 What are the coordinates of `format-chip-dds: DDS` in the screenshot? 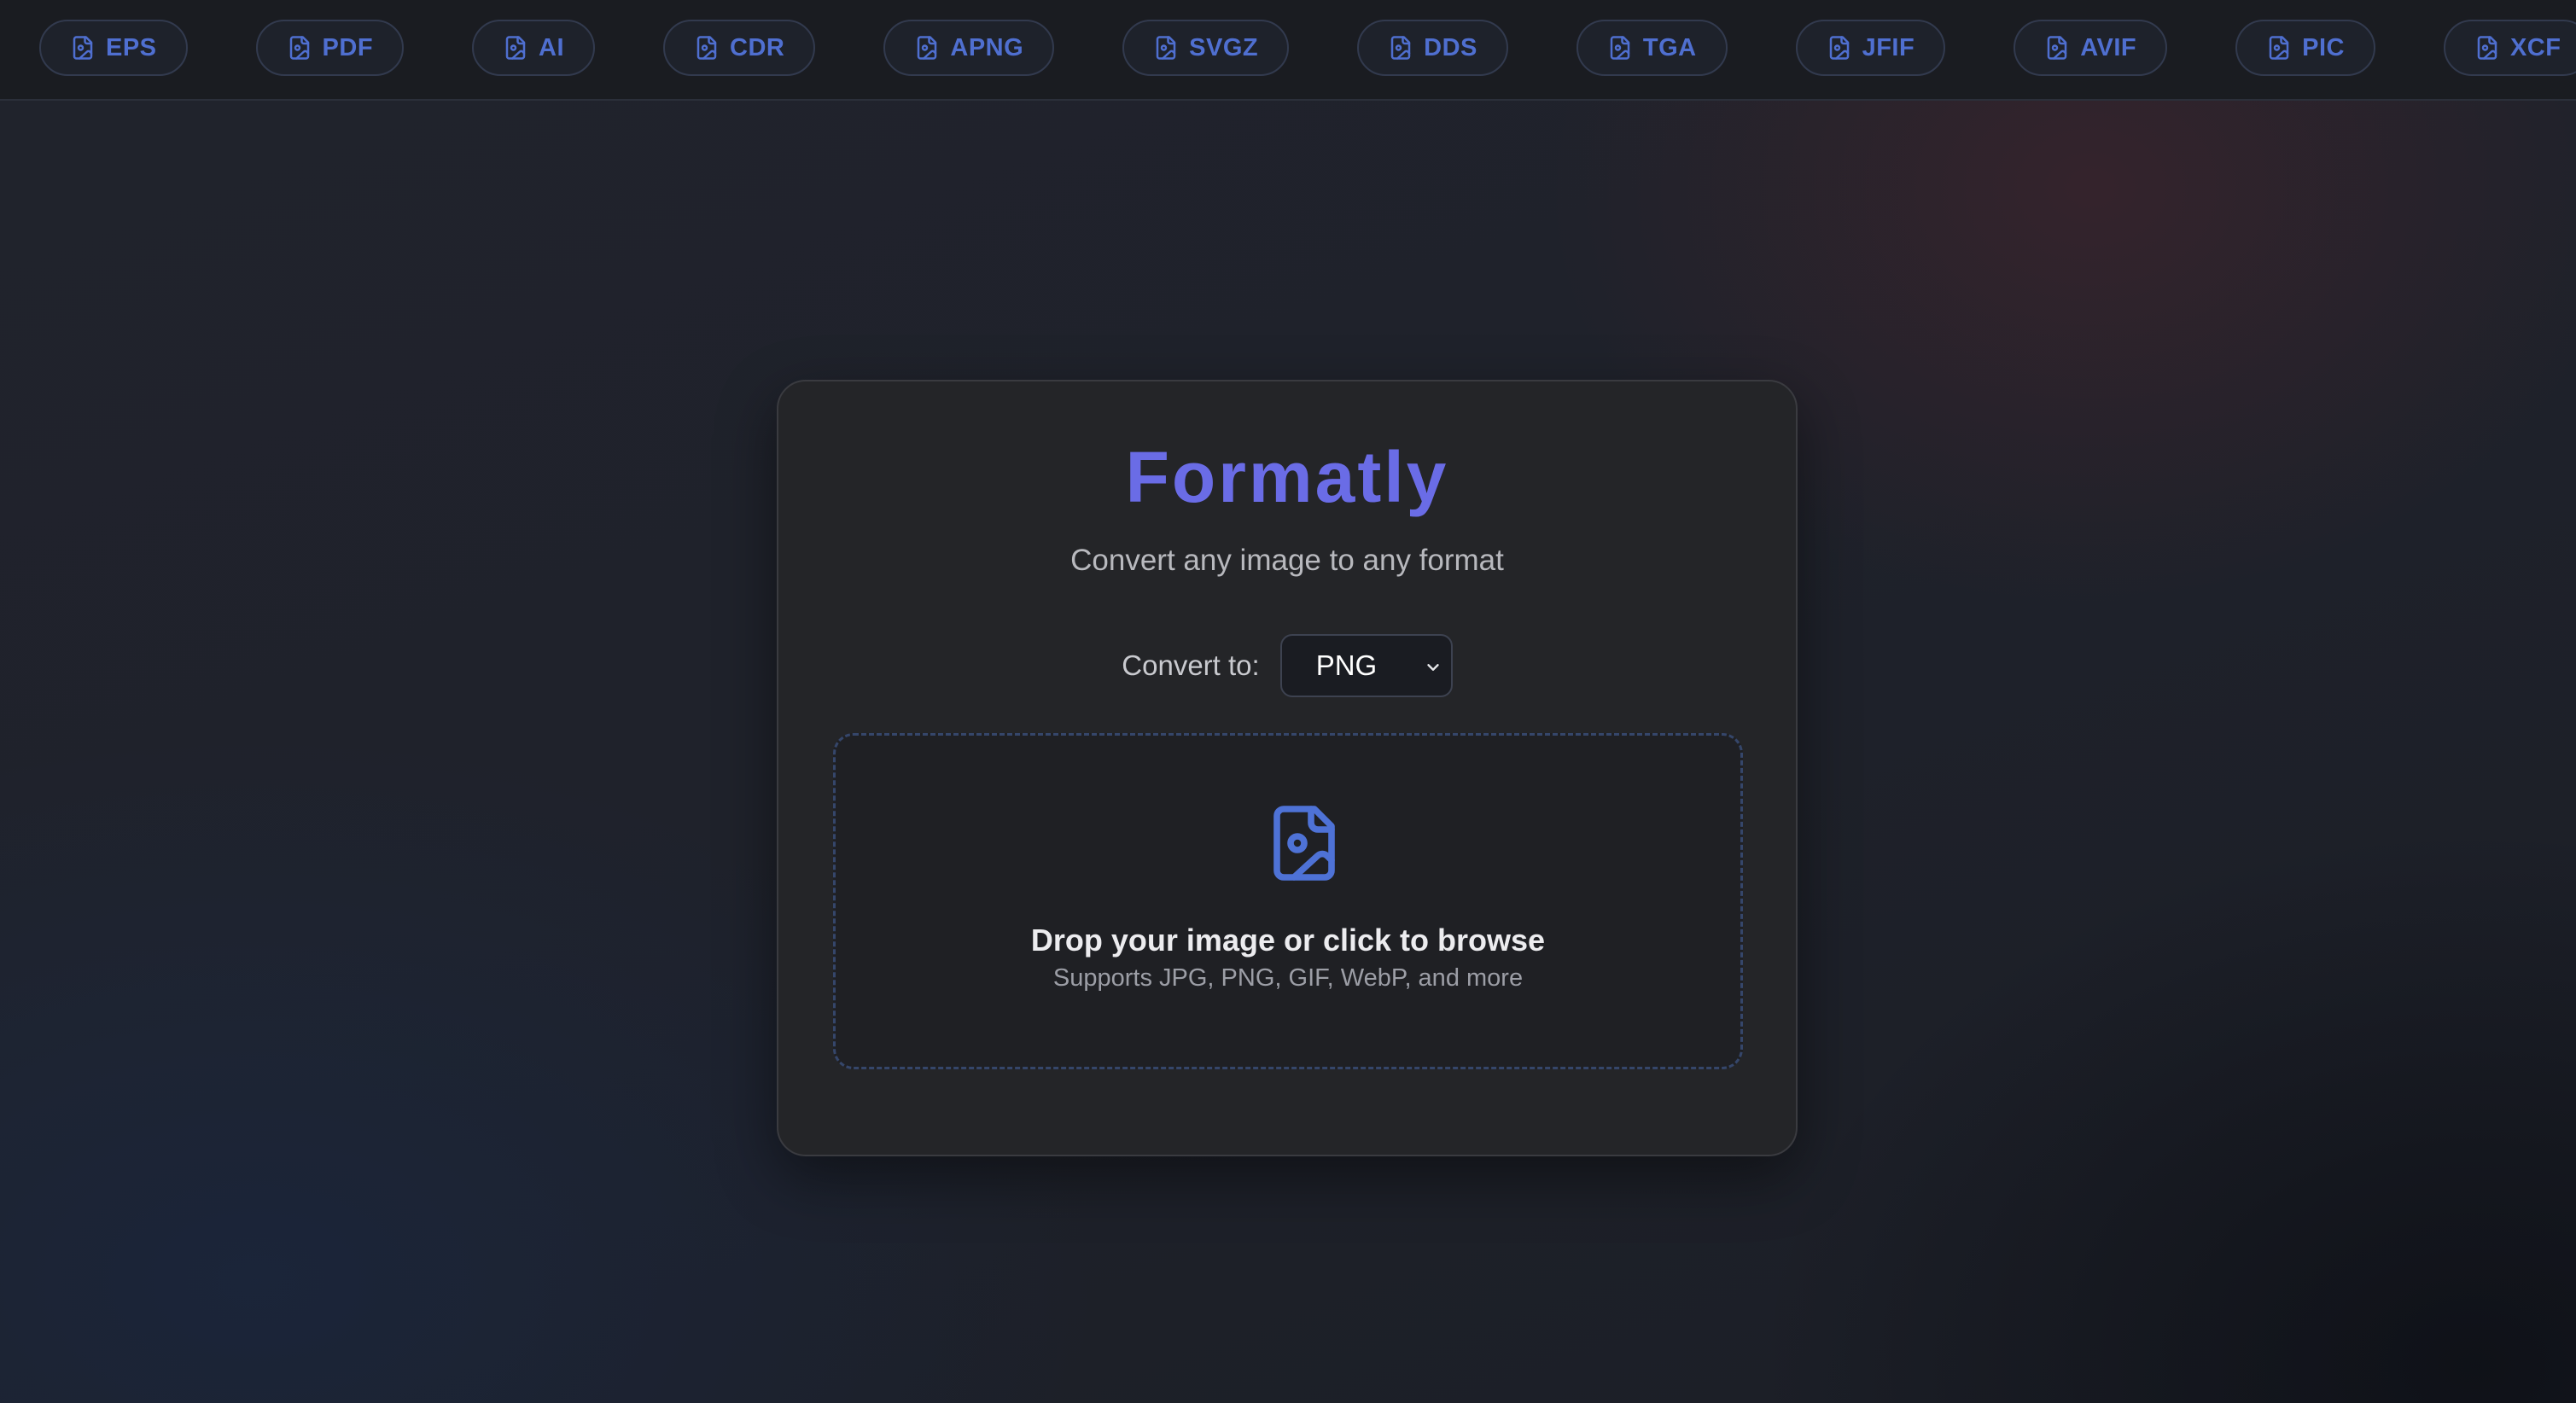 It's located at (1432, 48).